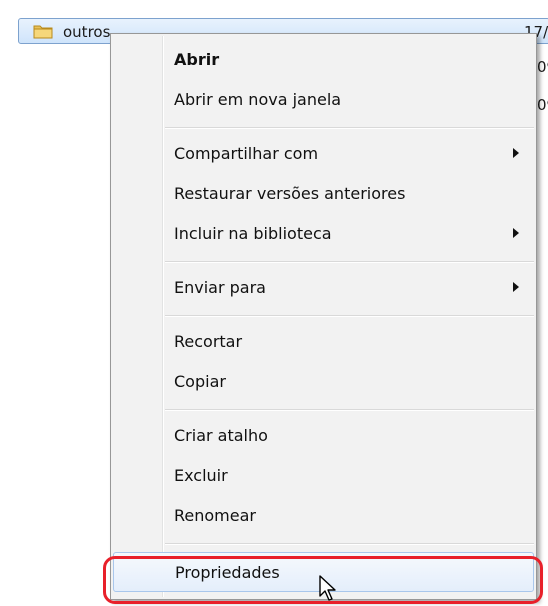  I want to click on folder-icon, so click(43, 32).